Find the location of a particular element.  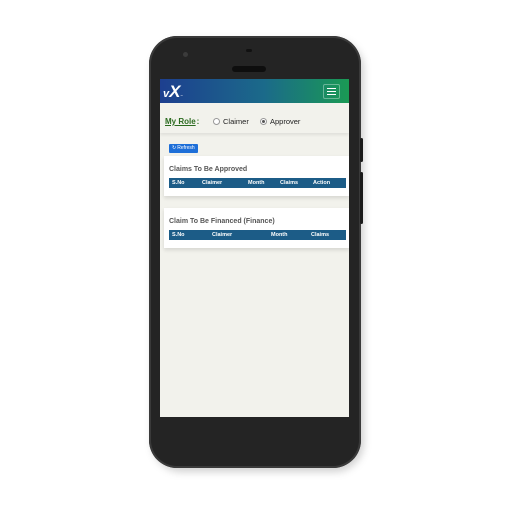

claims-to-approve-table-header: S.No Claimer Month Claims Action is located at coordinates (257, 183).